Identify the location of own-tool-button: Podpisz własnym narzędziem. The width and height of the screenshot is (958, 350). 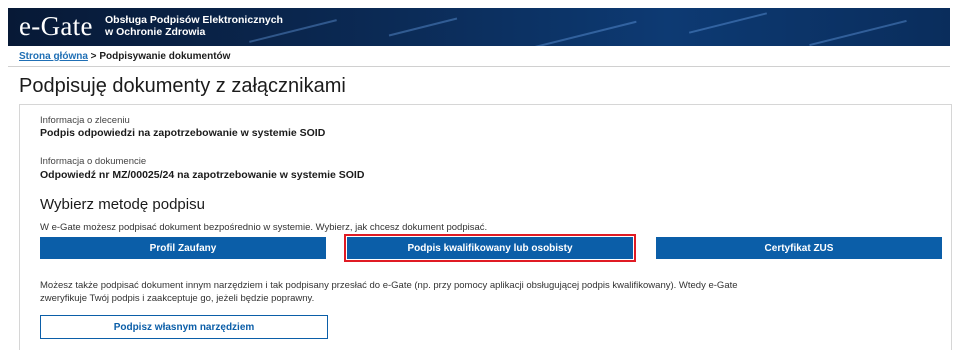
(184, 327).